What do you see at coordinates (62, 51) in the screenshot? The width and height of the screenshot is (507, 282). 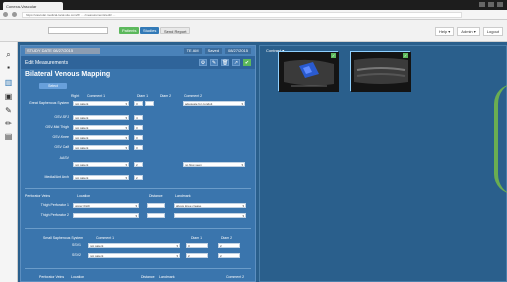 I see `study-date: STUDY DATE 08/27/2015` at bounding box center [62, 51].